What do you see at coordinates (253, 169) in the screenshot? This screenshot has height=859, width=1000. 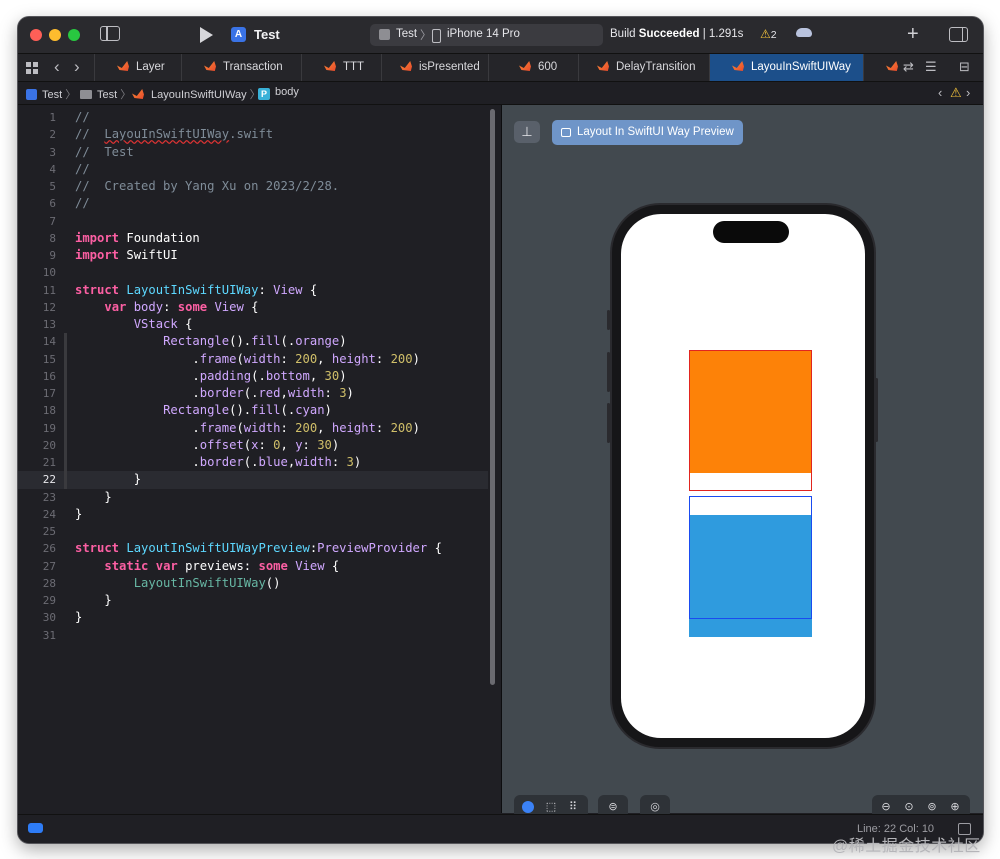 I see `code-line: 4 //` at bounding box center [253, 169].